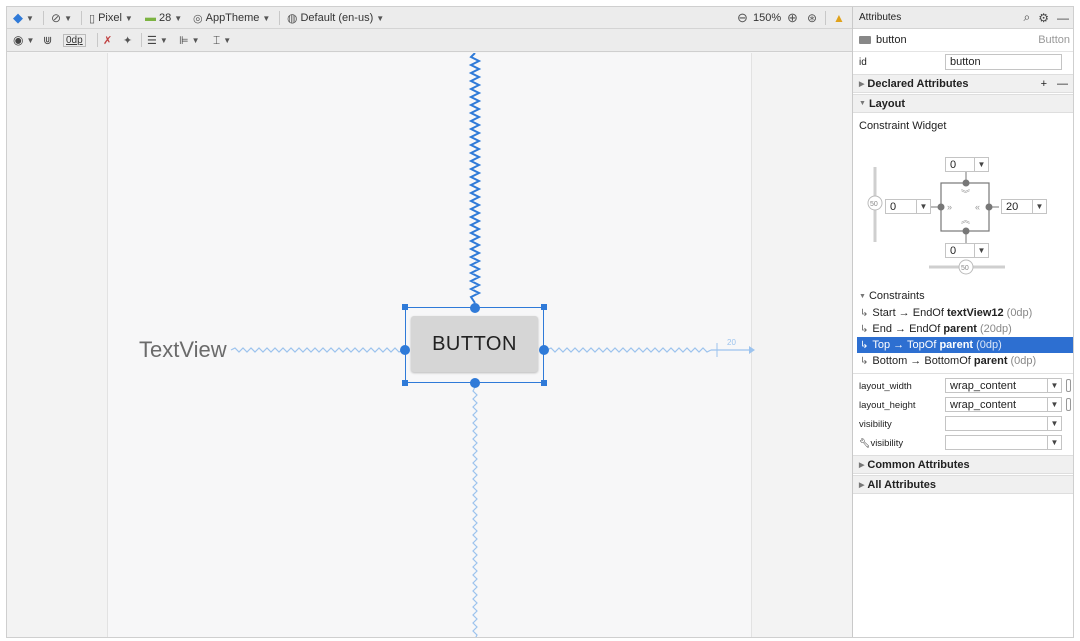 The height and width of the screenshot is (641, 1080). What do you see at coordinates (983, 404) in the screenshot?
I see `layout-height-value: wrap_content` at bounding box center [983, 404].